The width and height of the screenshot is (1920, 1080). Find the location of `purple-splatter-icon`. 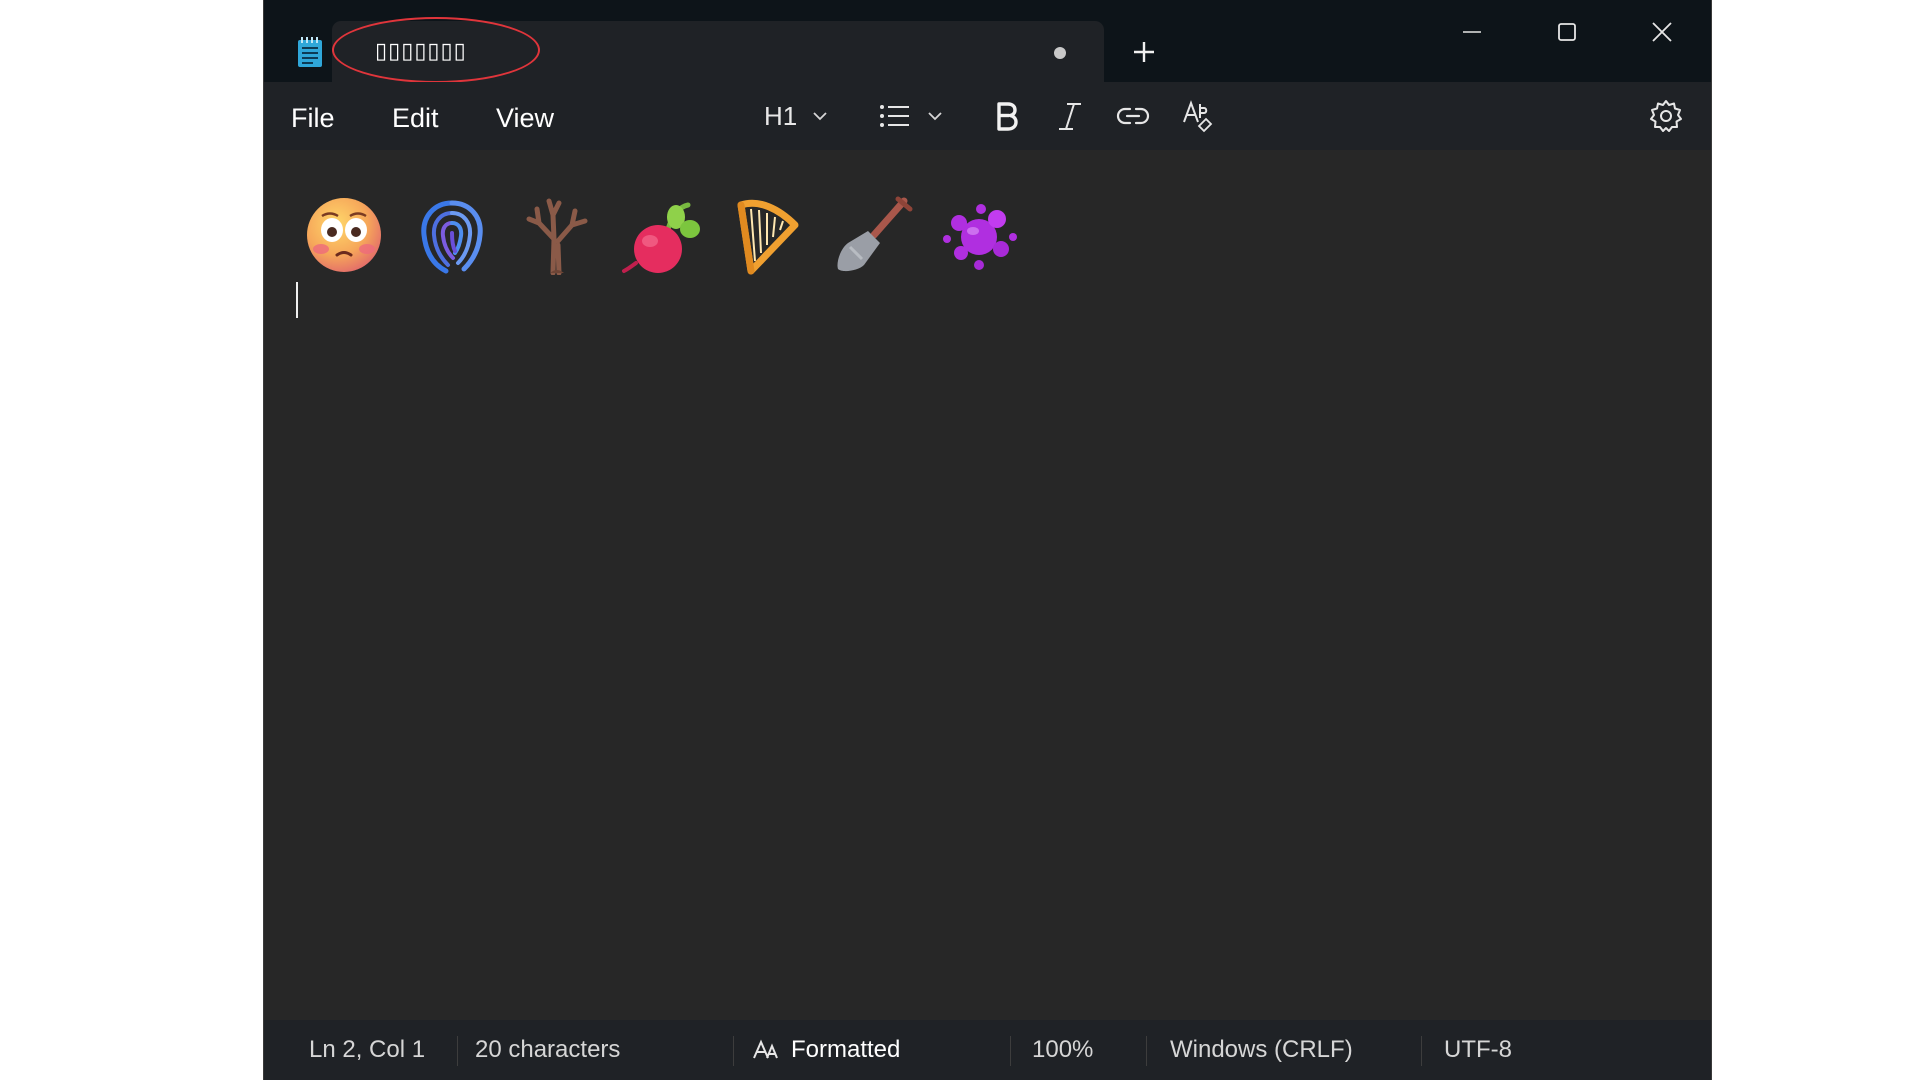

purple-splatter-icon is located at coordinates (980, 237).